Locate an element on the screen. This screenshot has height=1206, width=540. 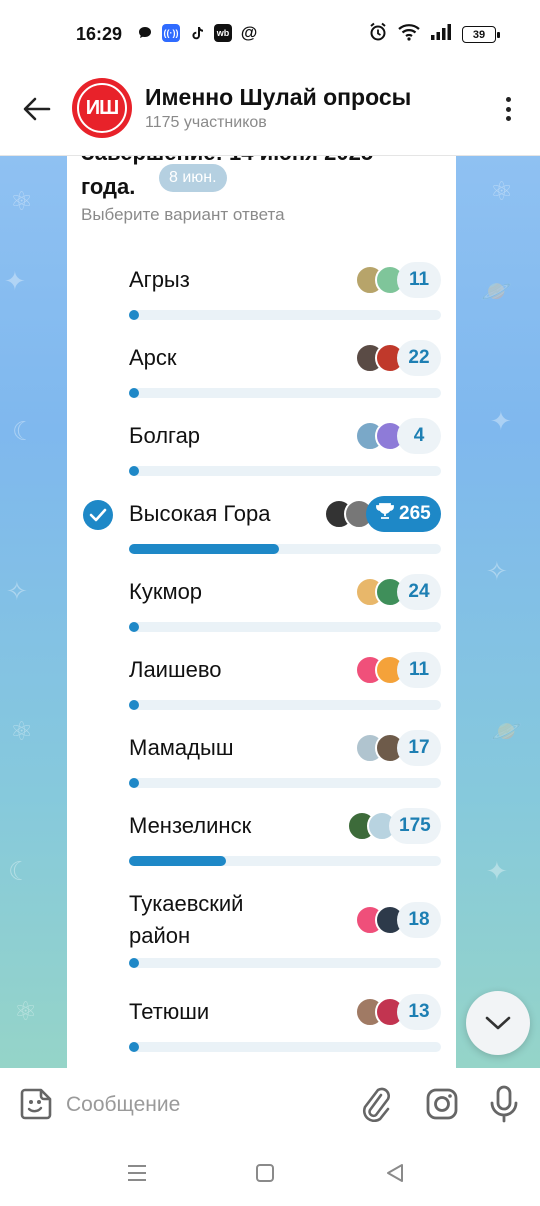
paperclip-icon is located at coordinates (376, 1105).